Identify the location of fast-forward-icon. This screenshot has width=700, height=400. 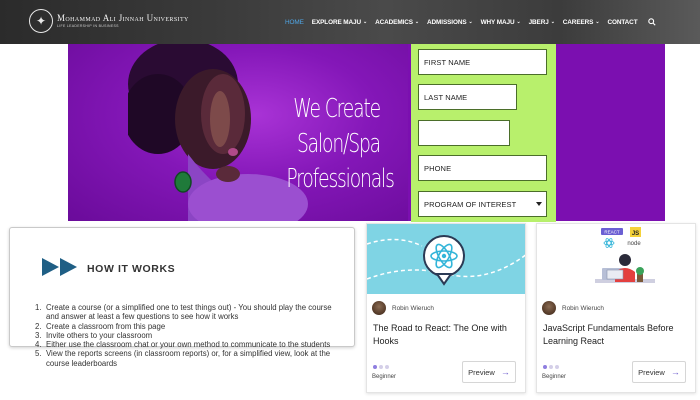
(59, 267).